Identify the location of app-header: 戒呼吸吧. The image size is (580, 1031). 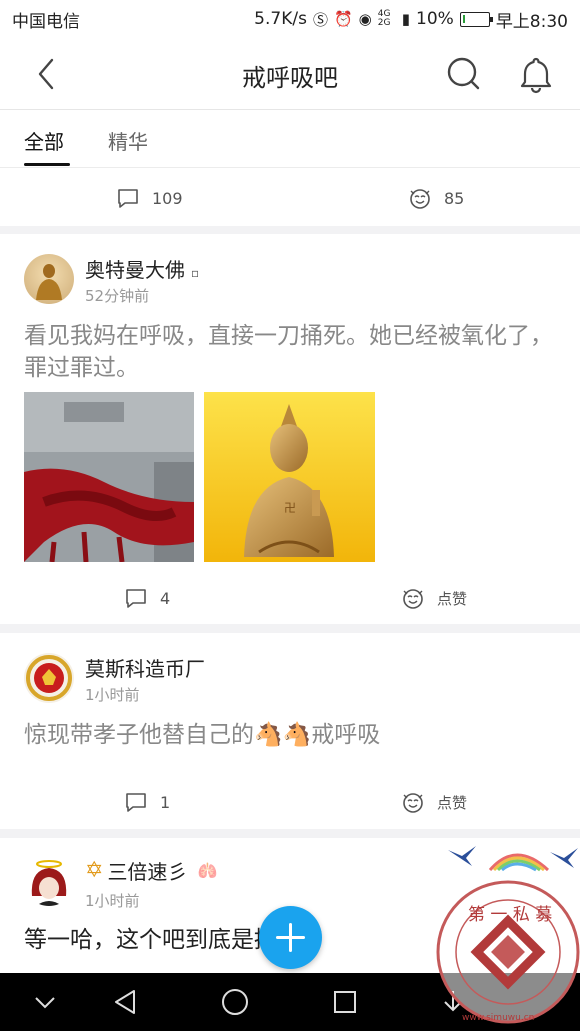
(290, 74).